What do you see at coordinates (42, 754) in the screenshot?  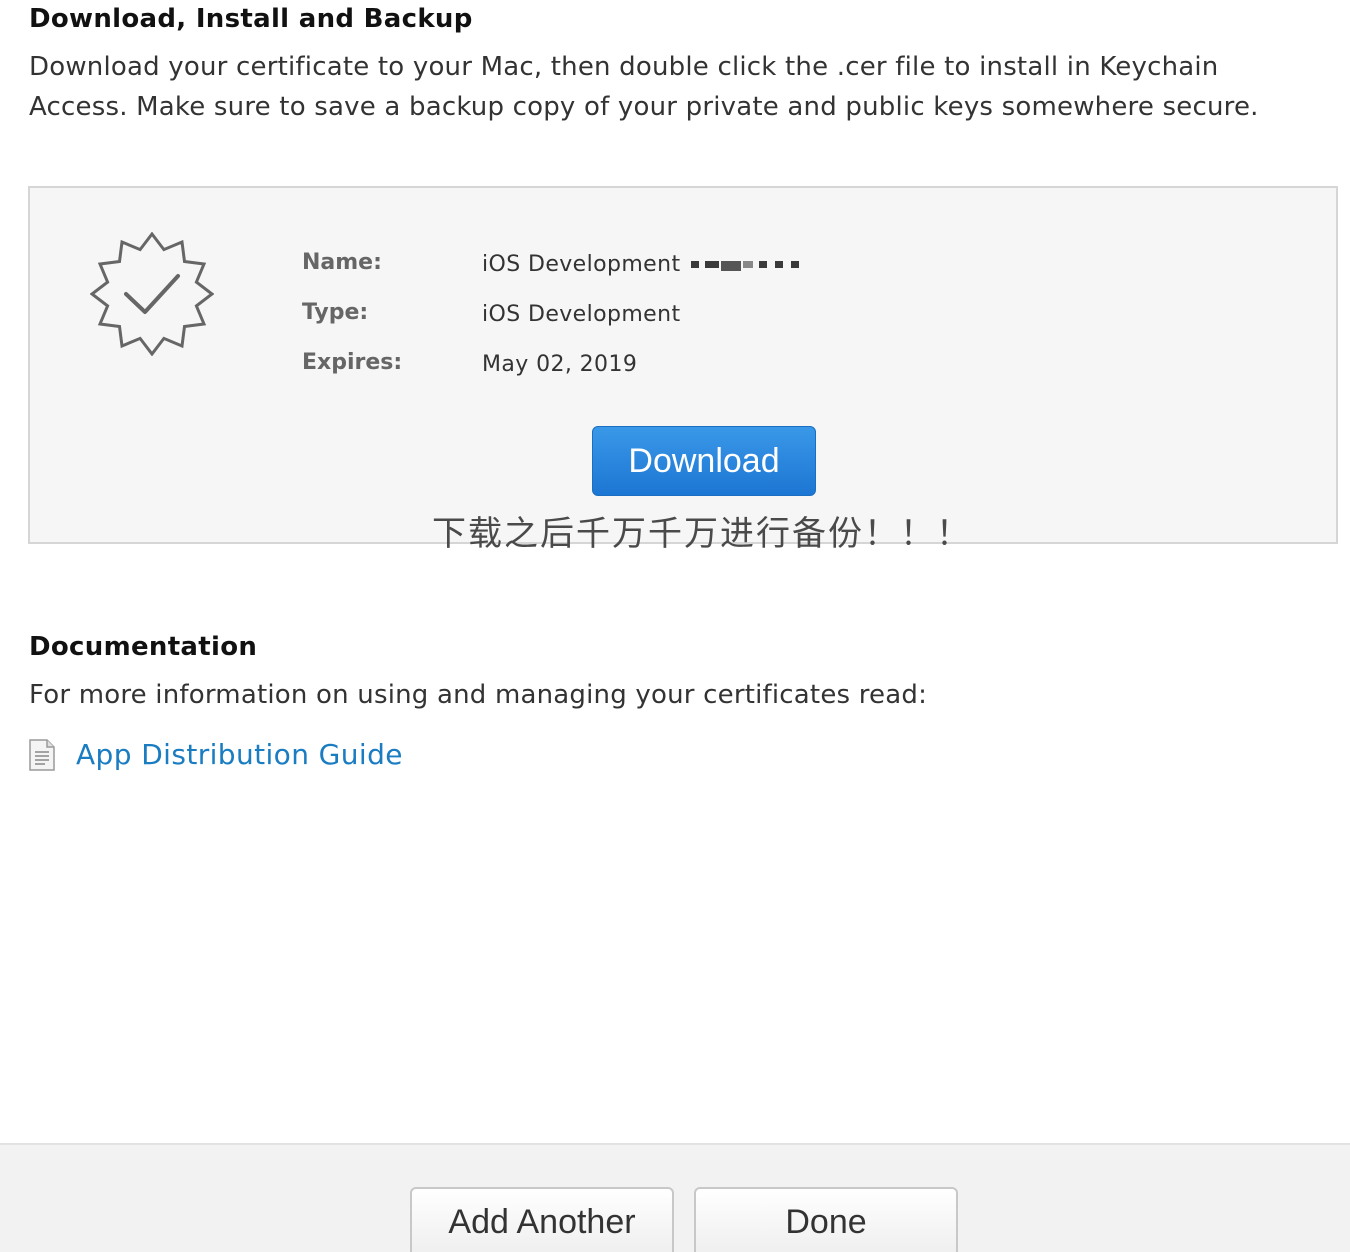 I see `document-icon` at bounding box center [42, 754].